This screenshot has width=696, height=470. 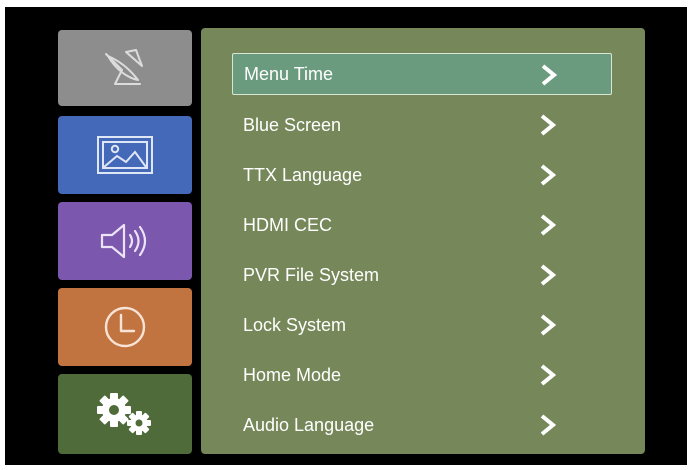 What do you see at coordinates (422, 375) in the screenshot?
I see `menu-item: Home Mode` at bounding box center [422, 375].